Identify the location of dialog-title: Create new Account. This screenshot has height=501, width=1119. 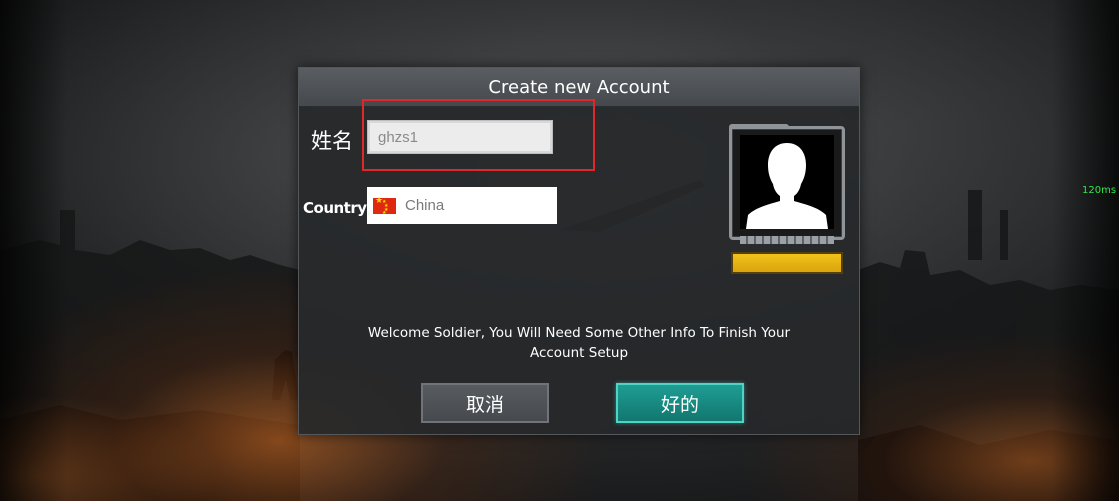
(579, 87).